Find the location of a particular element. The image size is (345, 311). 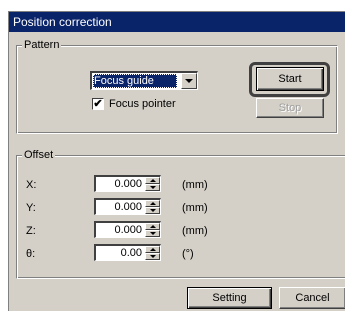

offset-theta-spinner: 0.00 is located at coordinates (127, 252).